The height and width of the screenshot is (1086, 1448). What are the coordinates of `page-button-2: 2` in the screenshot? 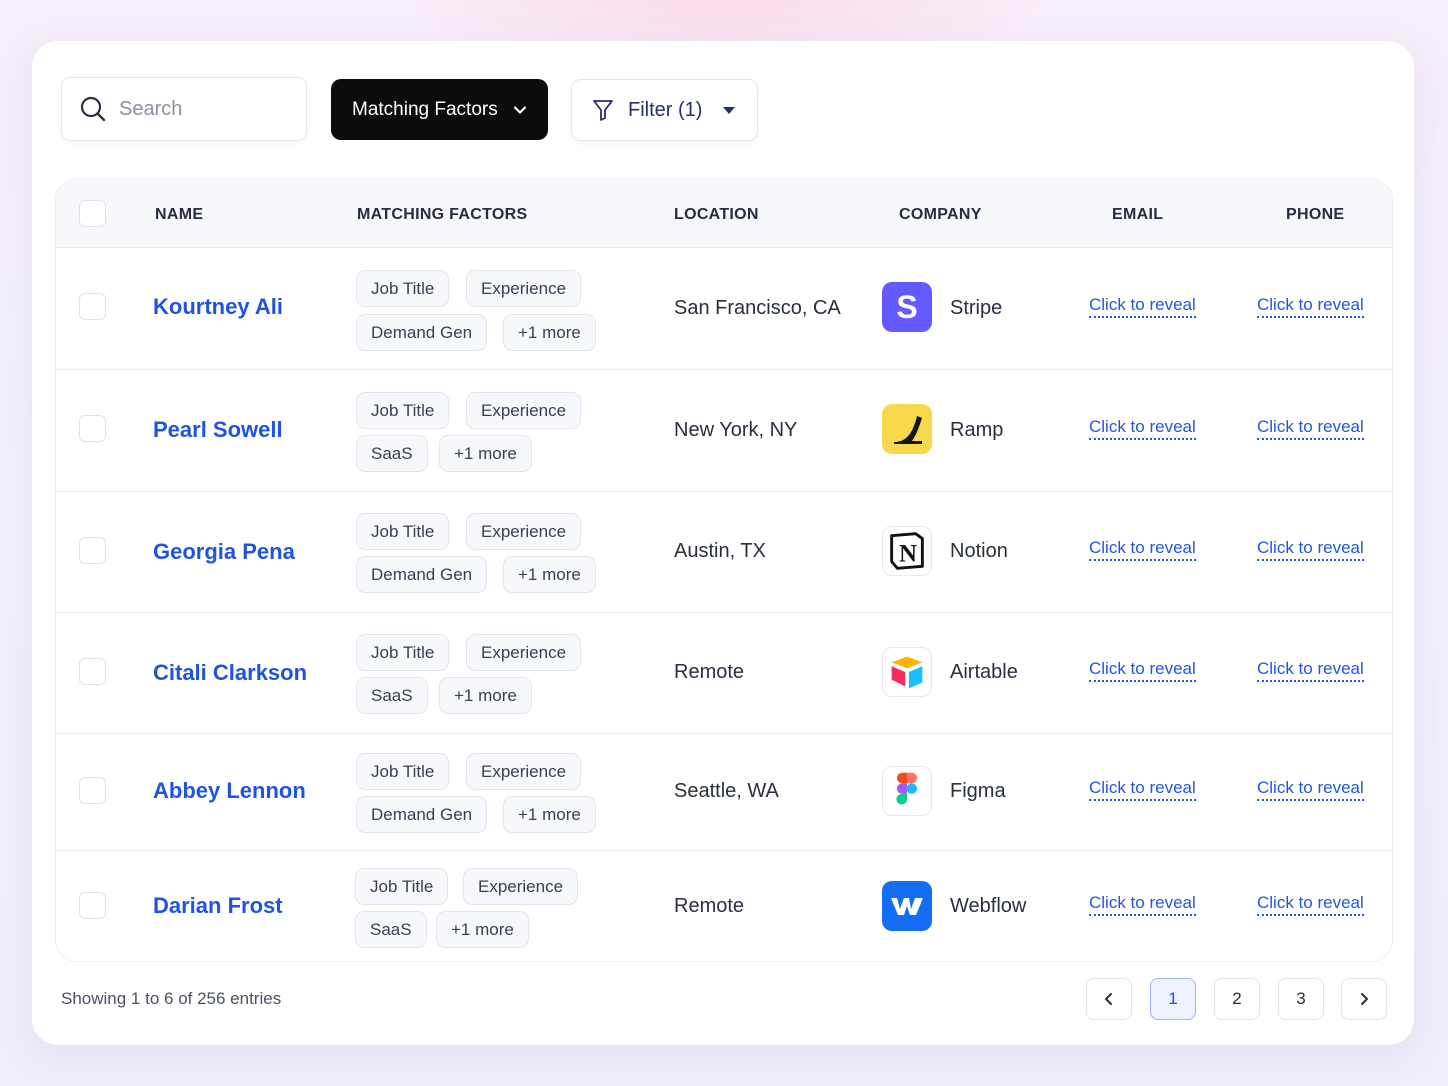 It's located at (1237, 999).